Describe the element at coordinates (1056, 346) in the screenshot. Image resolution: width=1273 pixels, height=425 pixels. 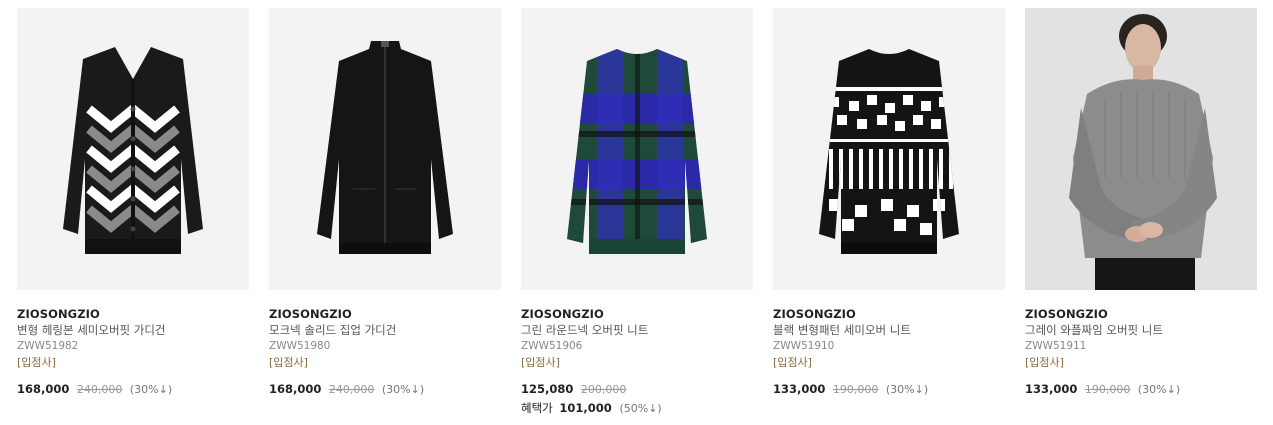
I see `product-code: ZWW51911` at that location.